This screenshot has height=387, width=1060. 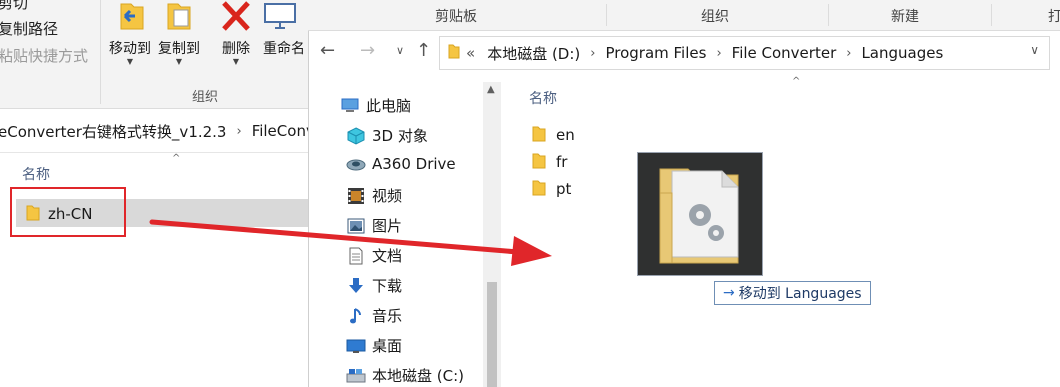 I want to click on drag-preview, so click(x=700, y=214).